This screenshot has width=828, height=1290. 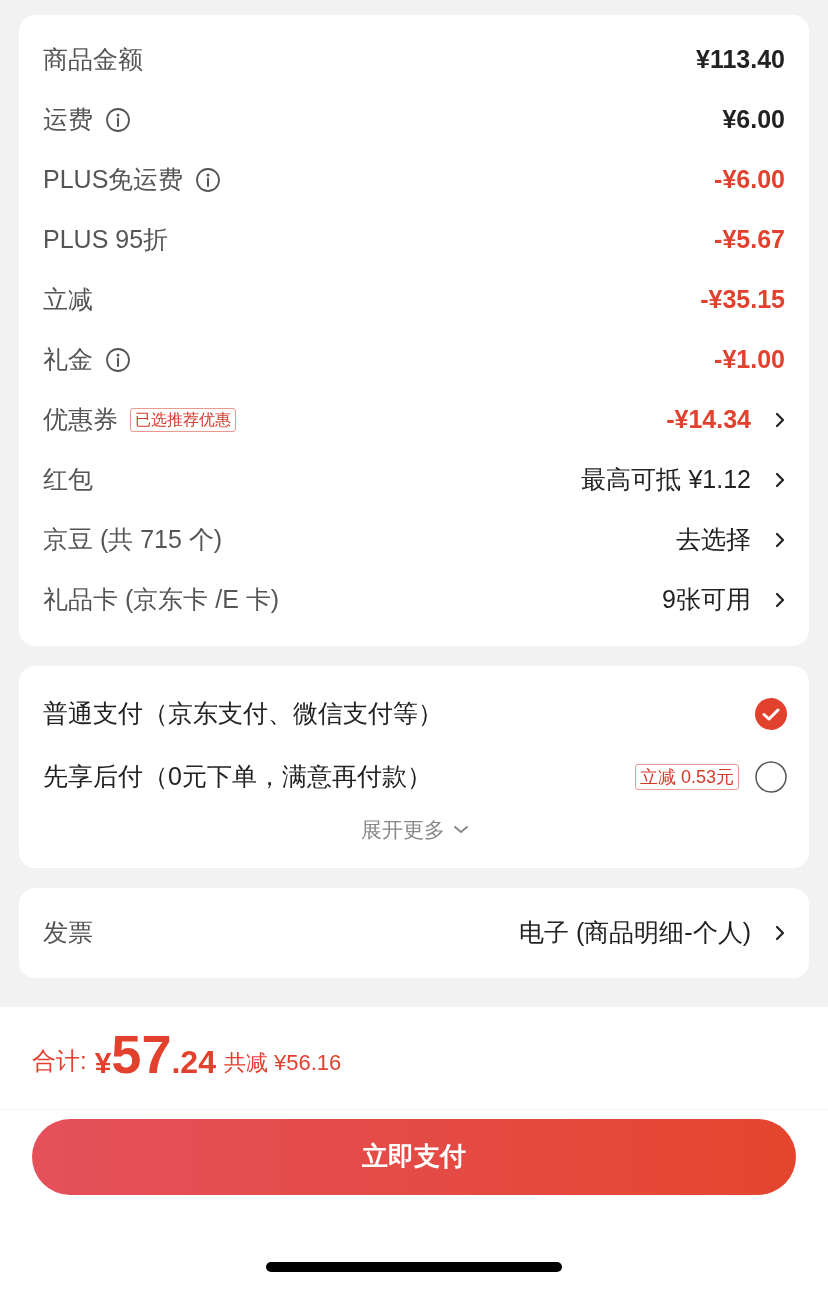 What do you see at coordinates (740, 60) in the screenshot?
I see `fee-value: ¥113.40` at bounding box center [740, 60].